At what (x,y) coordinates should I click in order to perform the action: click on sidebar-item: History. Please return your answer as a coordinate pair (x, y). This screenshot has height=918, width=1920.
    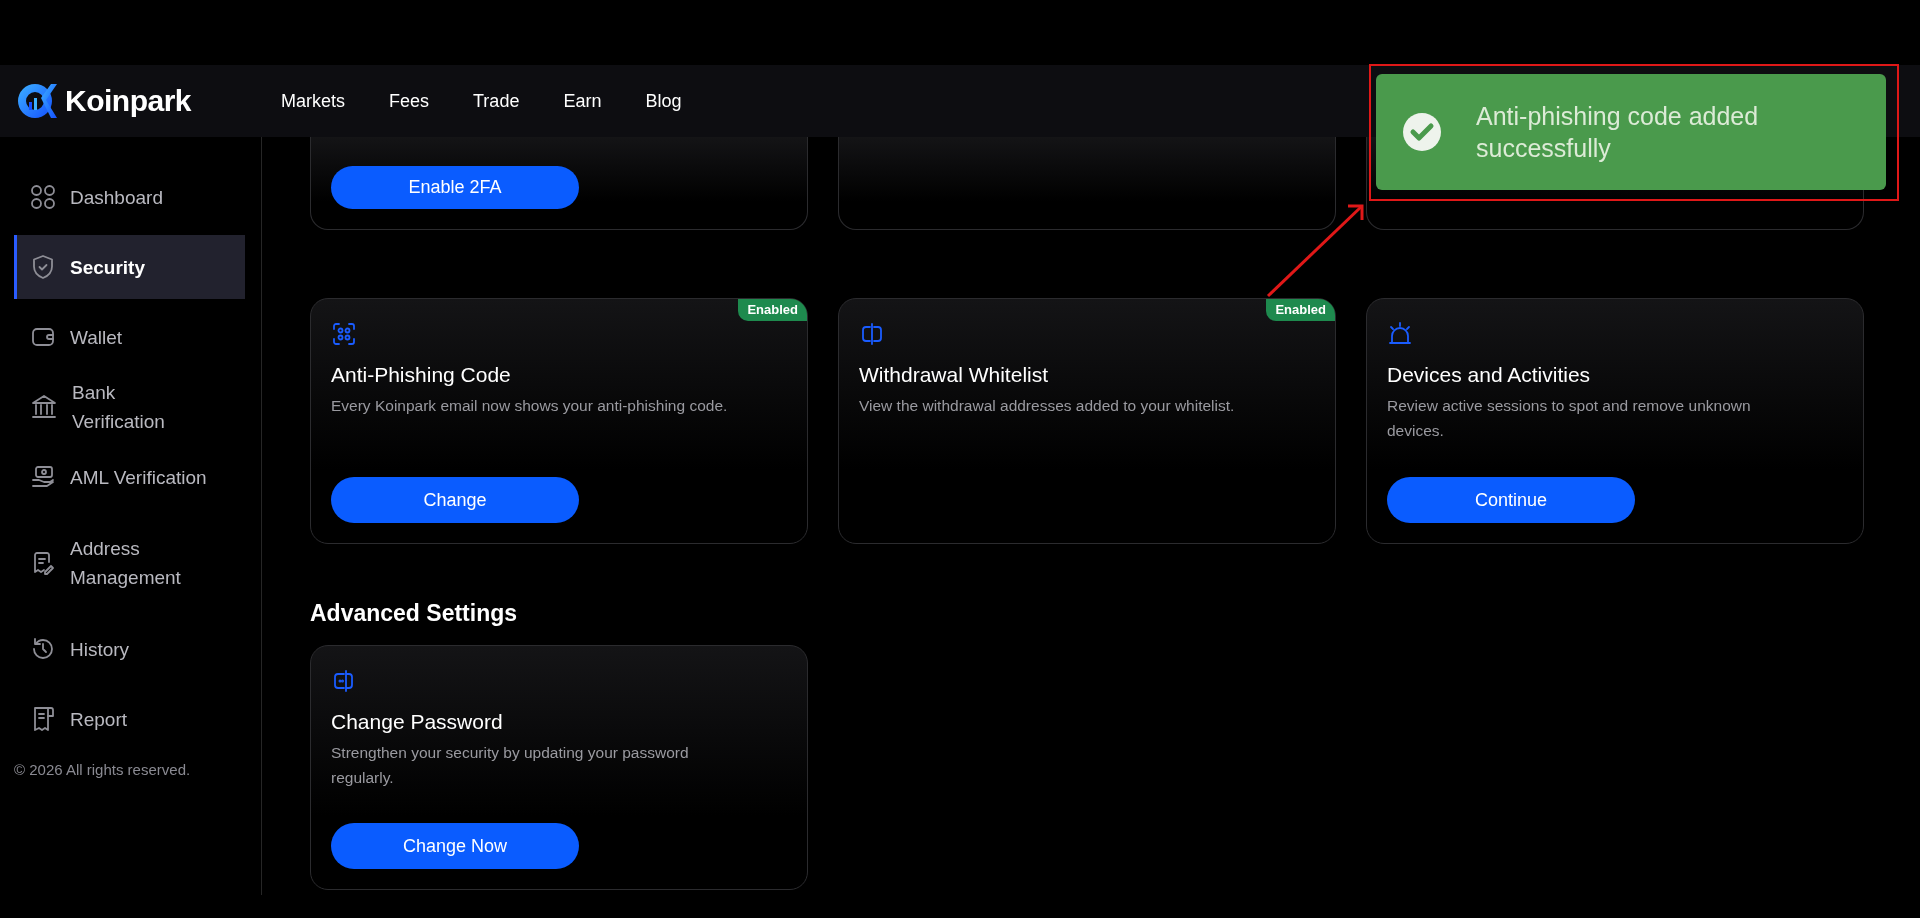
    Looking at the image, I should click on (129, 649).